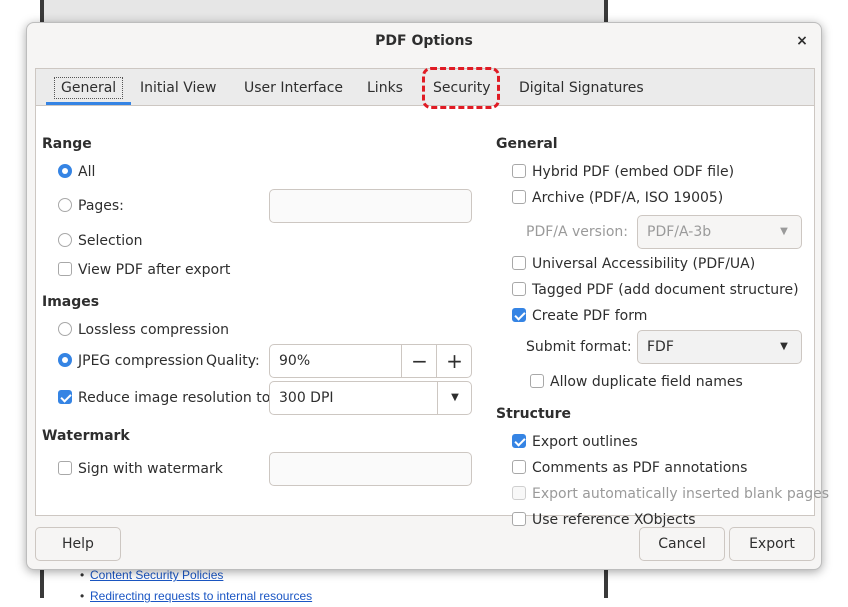  I want to click on submit-format-combo: FDF ▼, so click(719, 347).